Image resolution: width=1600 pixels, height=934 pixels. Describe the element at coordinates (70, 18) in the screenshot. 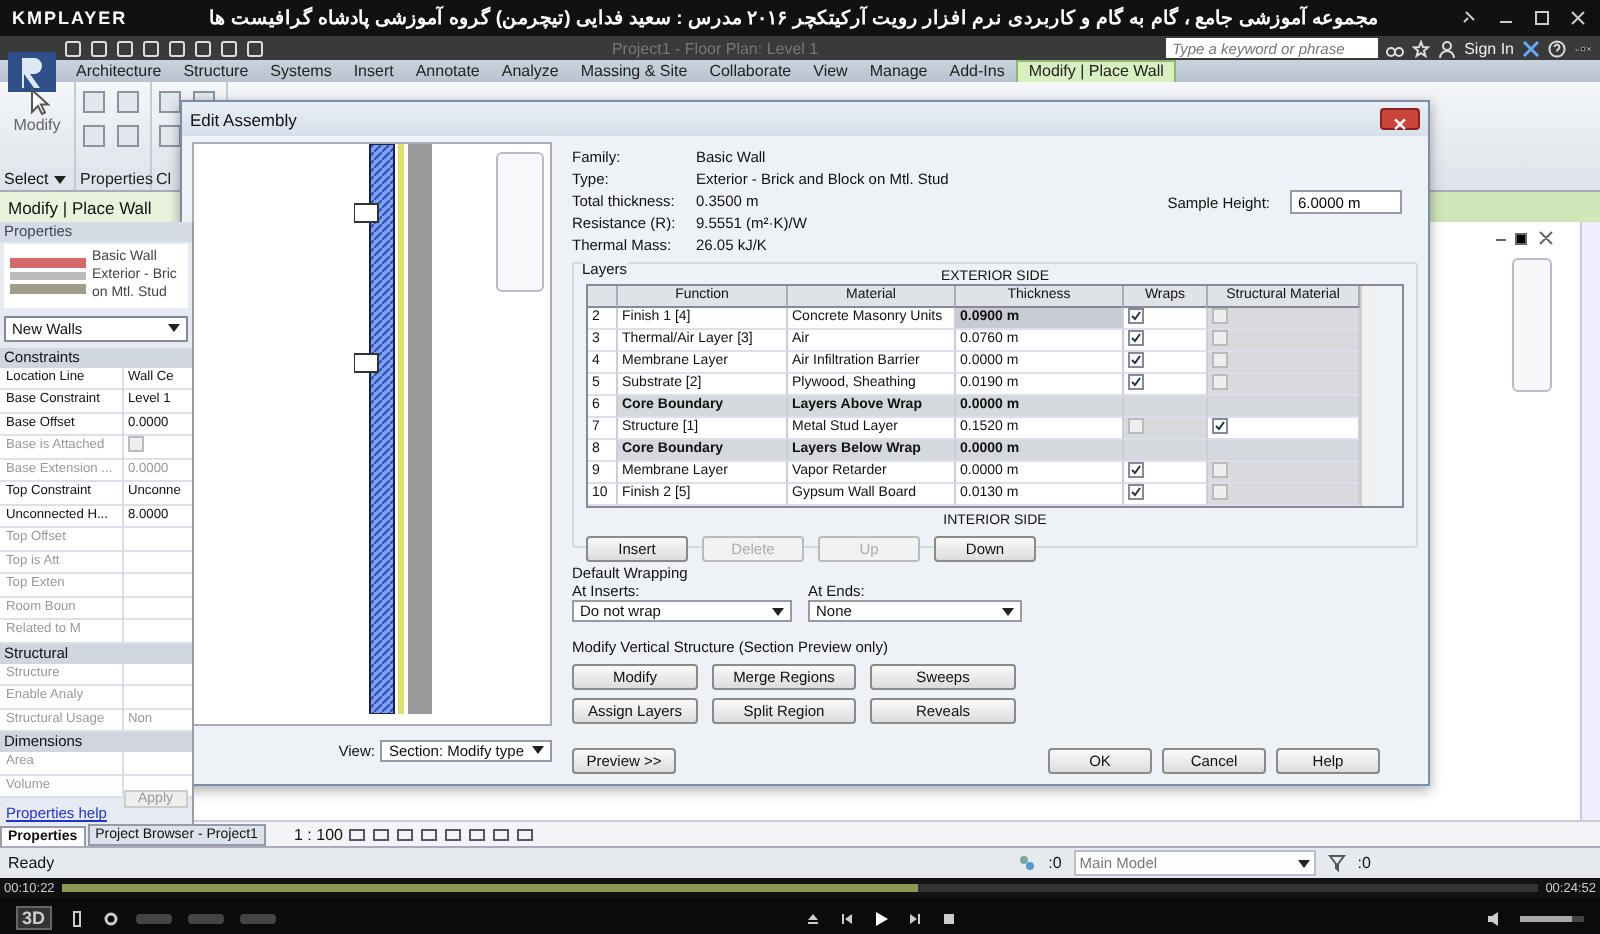

I see `player-brand: KMPLAYER` at that location.